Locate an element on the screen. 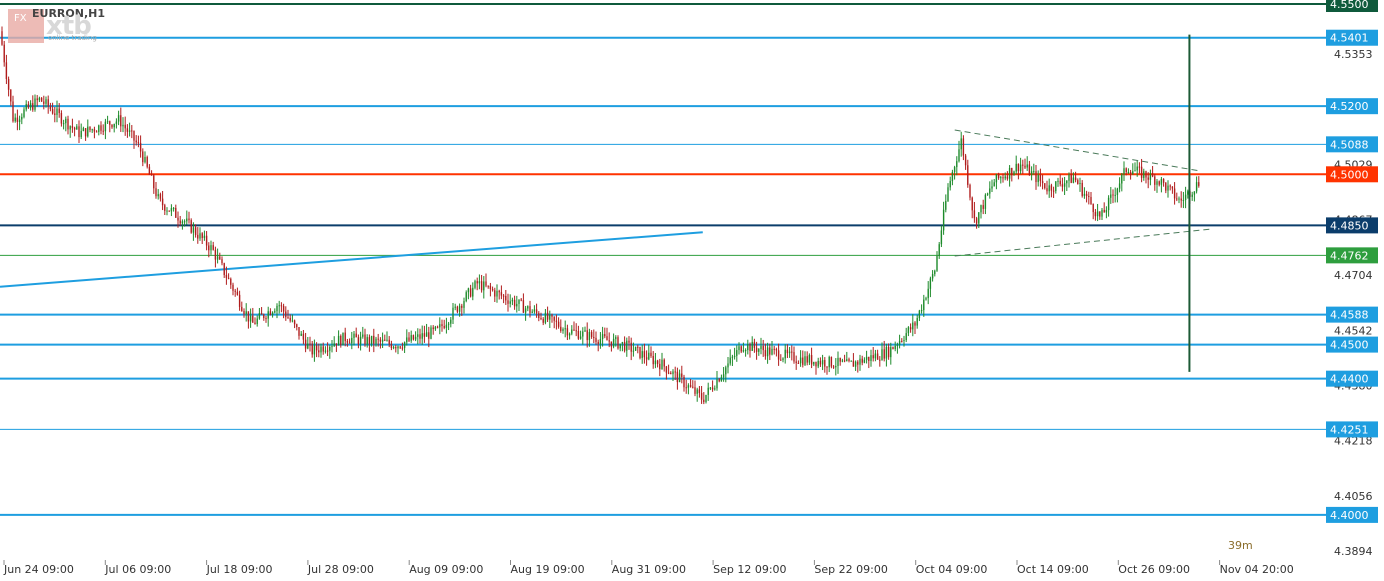 This screenshot has height=581, width=1384. level-tag-label: 4.4762 is located at coordinates (1349, 255).